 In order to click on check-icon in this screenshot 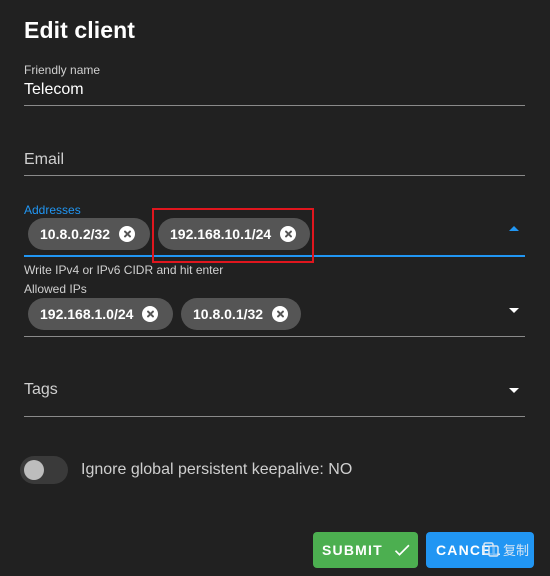, I will do `click(402, 550)`.